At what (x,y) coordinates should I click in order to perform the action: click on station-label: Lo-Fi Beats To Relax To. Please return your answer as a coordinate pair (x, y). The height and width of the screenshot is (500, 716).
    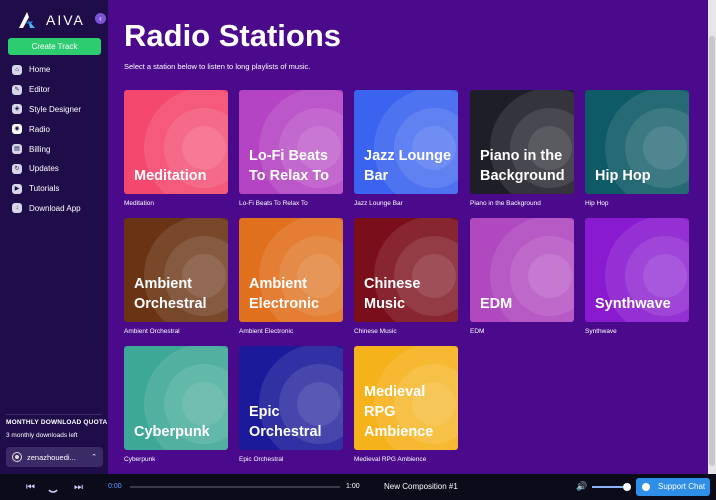
    Looking at the image, I should click on (273, 203).